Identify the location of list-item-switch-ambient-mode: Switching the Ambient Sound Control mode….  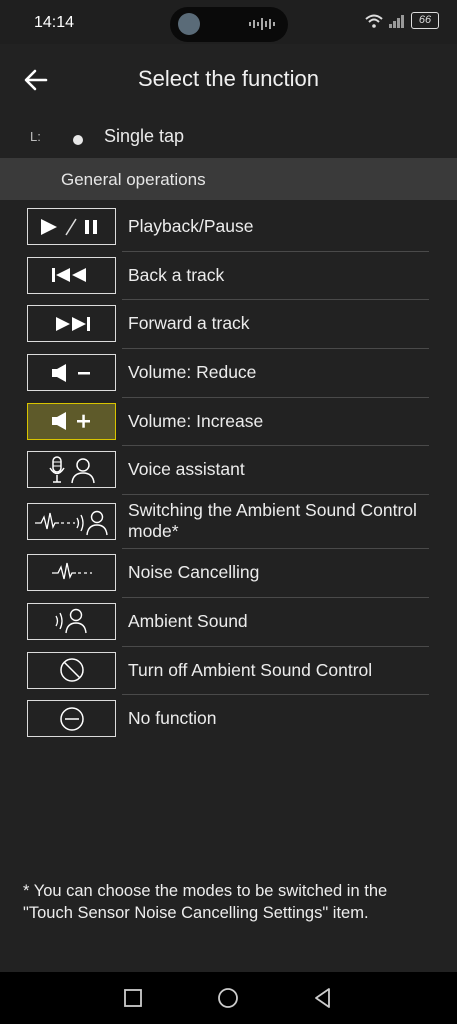
(228, 522).